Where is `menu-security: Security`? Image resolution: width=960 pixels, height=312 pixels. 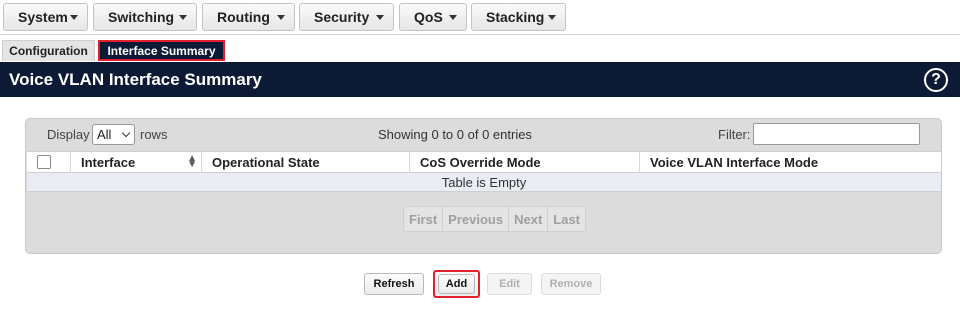 menu-security: Security is located at coordinates (346, 17).